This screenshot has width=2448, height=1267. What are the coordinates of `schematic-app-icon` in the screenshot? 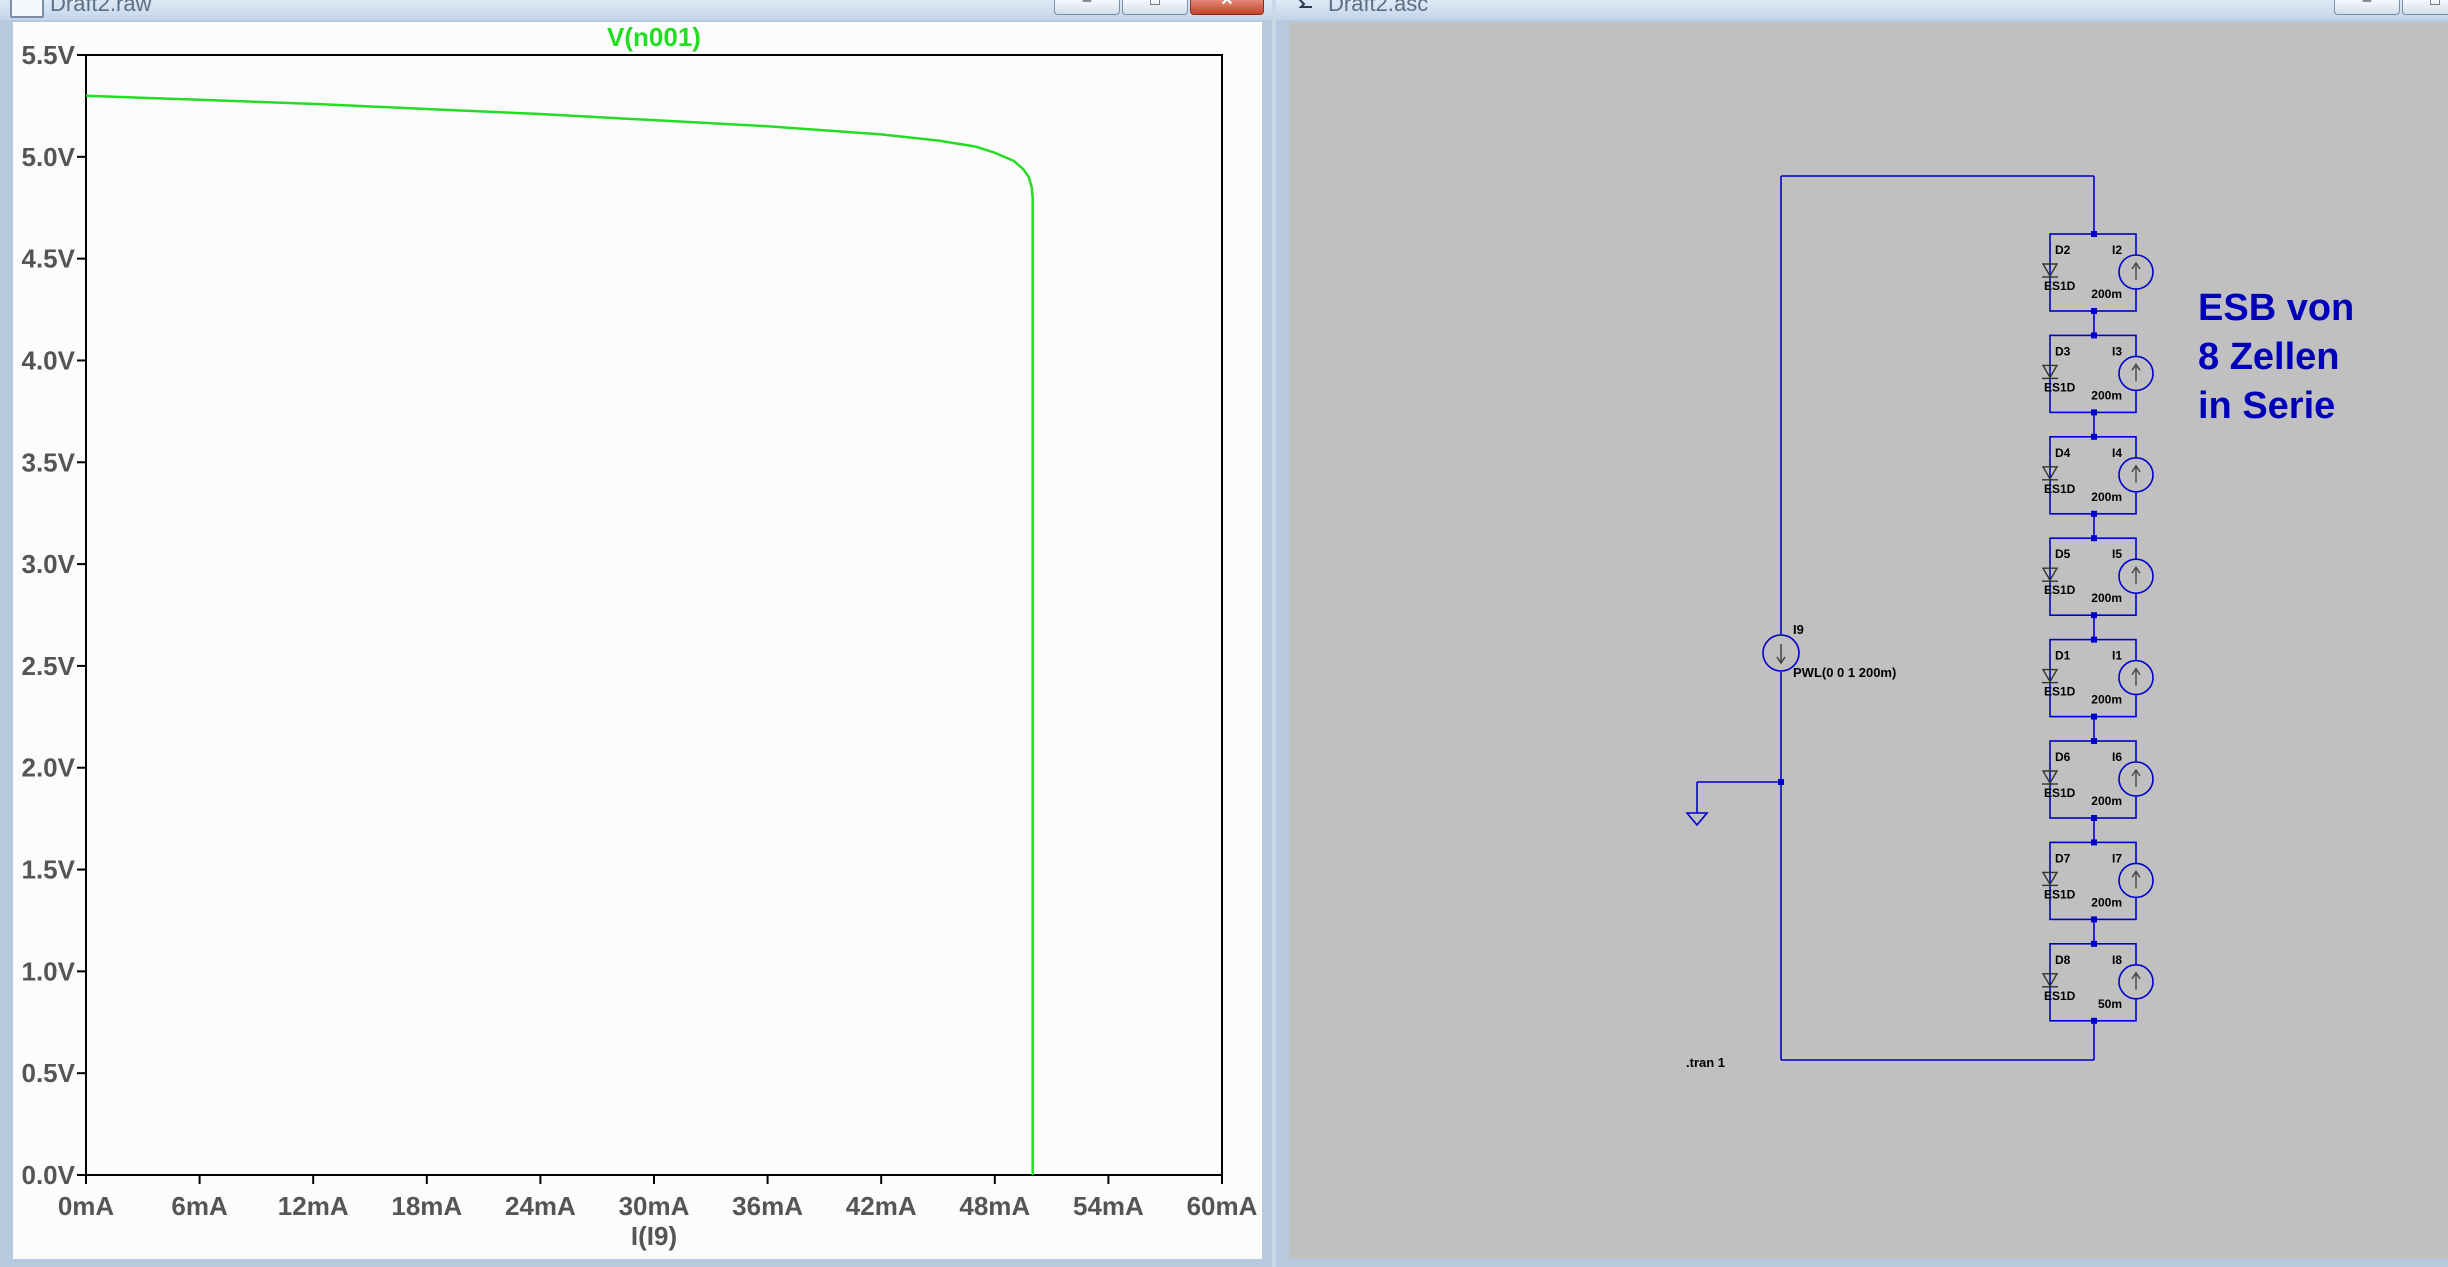 It's located at (1307, 7).